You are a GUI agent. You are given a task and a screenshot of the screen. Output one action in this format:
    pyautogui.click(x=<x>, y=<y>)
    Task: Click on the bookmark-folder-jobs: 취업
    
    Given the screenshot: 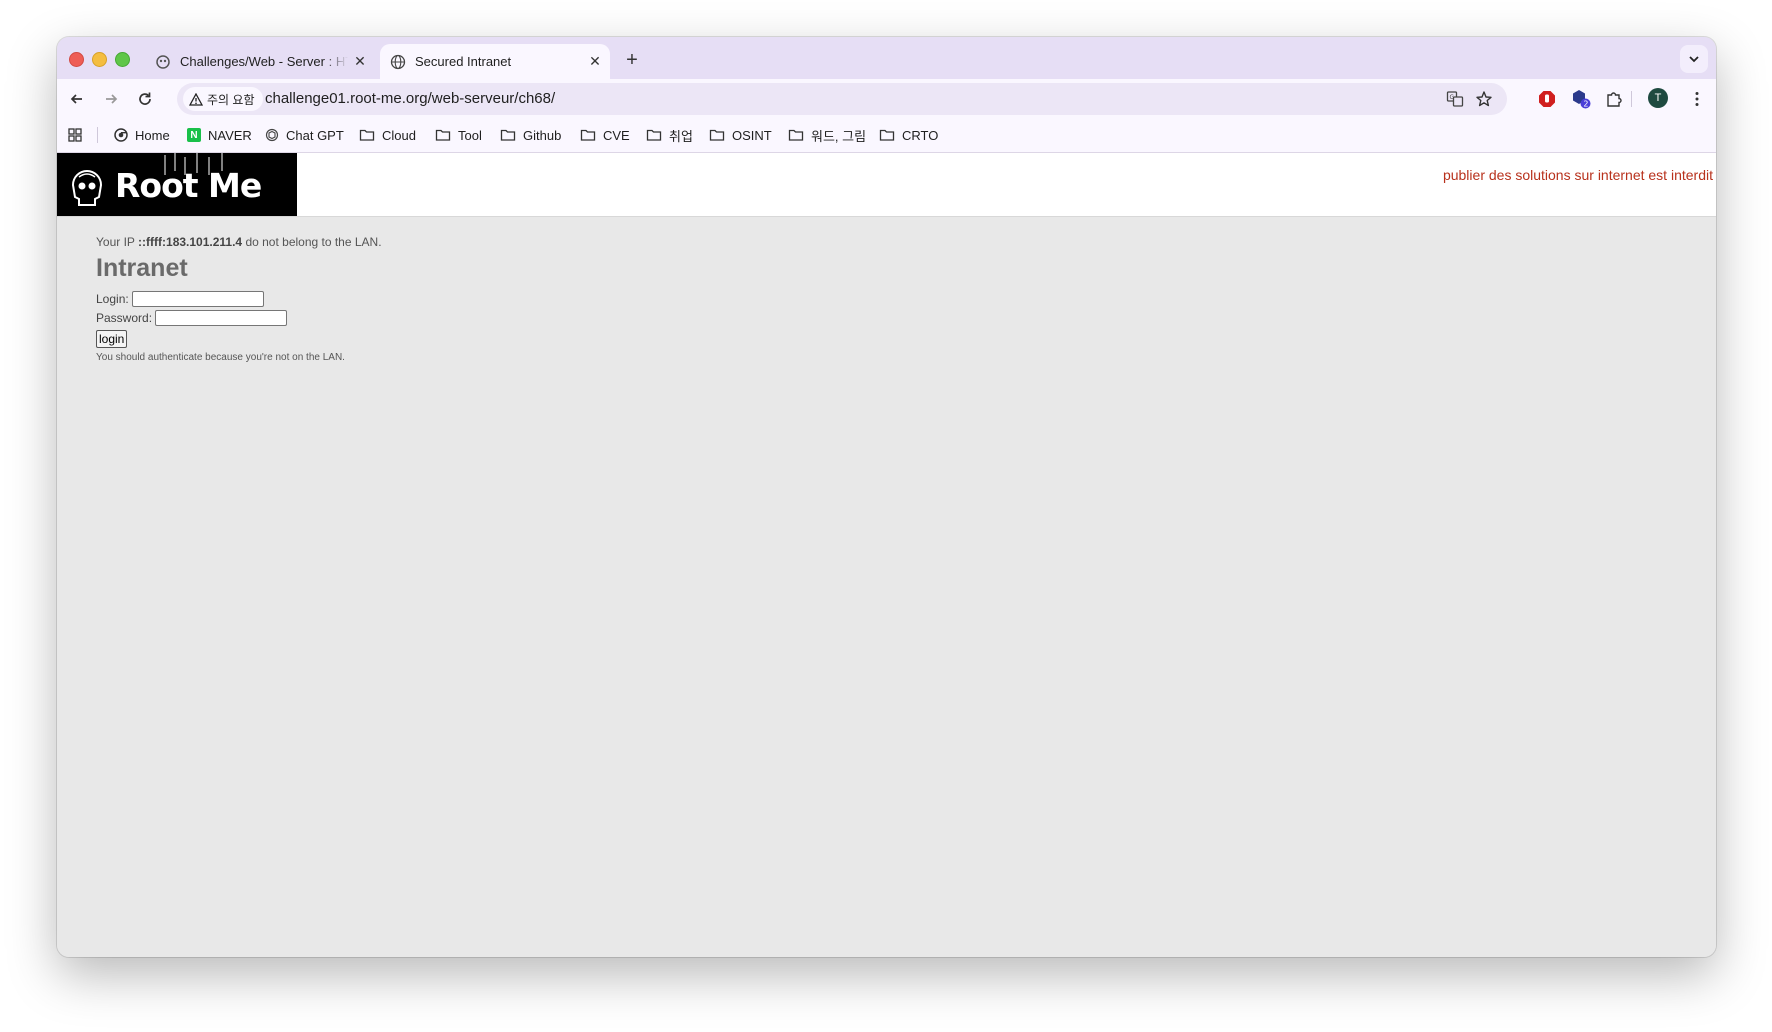 What is the action you would take?
    pyautogui.click(x=669, y=135)
    